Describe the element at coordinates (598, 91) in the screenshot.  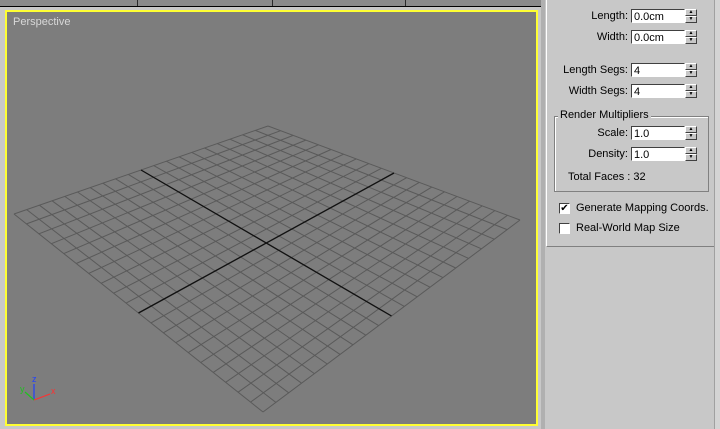
I see `width-segs-label: Width Segs:` at that location.